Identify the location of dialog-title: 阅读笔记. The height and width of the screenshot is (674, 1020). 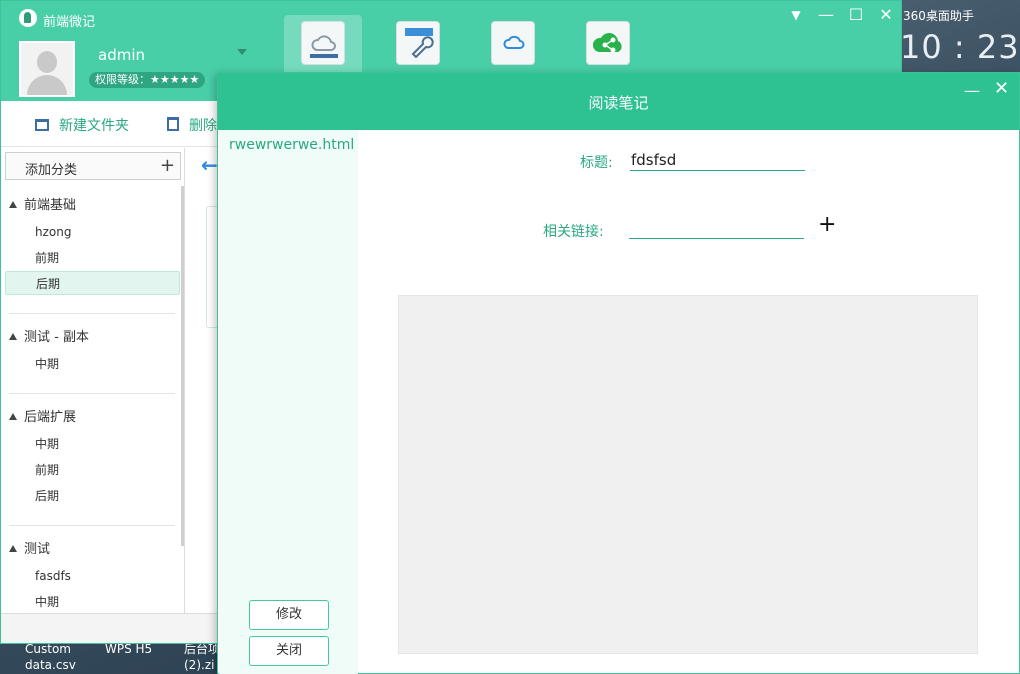
(618, 103).